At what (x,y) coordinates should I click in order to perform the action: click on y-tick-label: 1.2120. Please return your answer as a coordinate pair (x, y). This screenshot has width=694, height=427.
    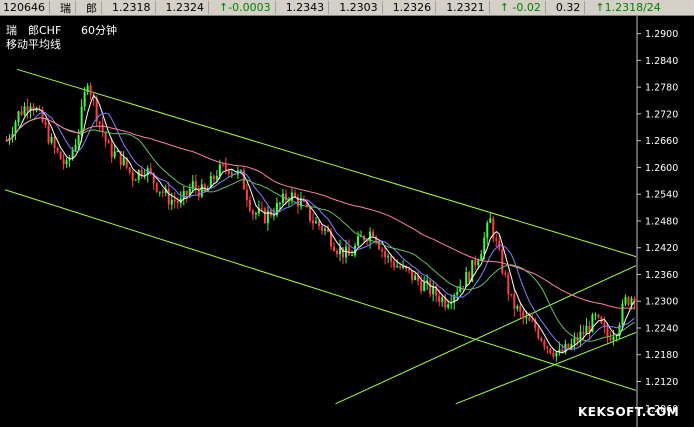
    Looking at the image, I should click on (661, 382).